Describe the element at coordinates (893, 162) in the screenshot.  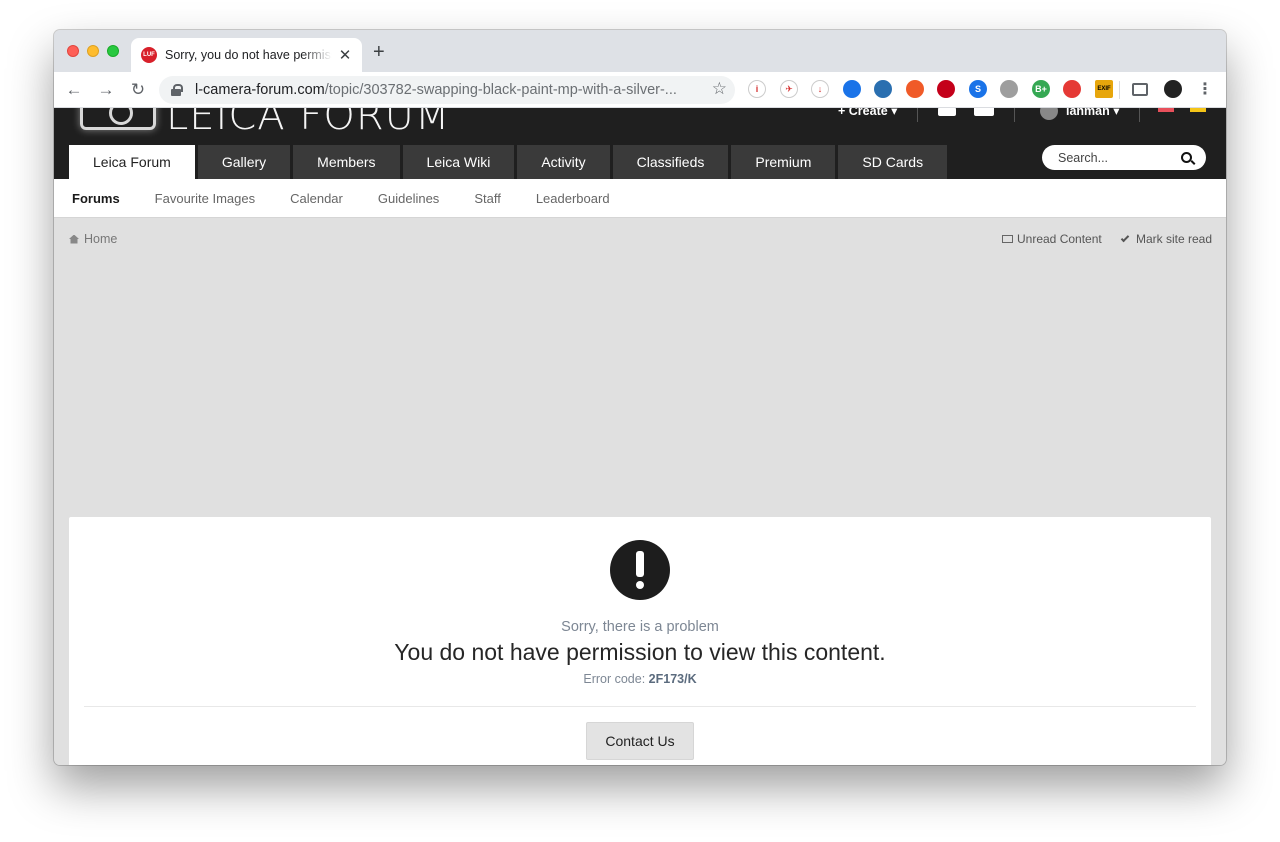
I see `nav-tab-sd-cards: SD Cards` at that location.